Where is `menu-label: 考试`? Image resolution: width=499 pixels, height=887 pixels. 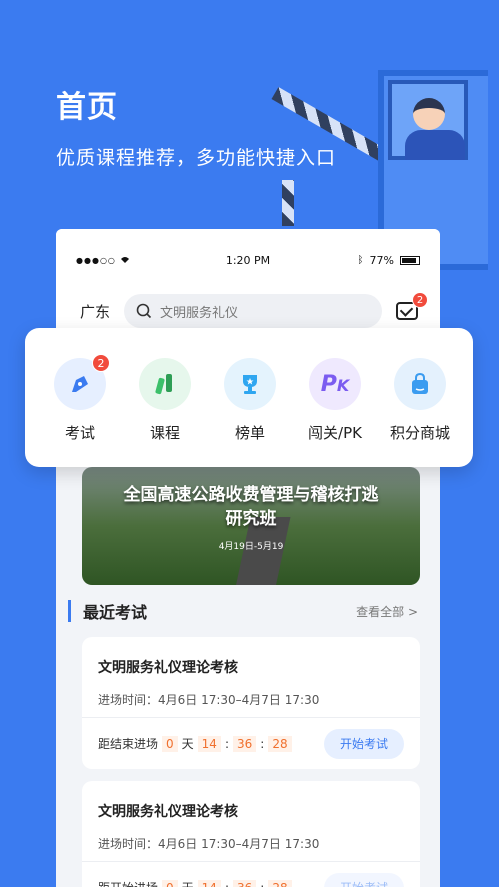
menu-label: 考试 is located at coordinates (79, 433).